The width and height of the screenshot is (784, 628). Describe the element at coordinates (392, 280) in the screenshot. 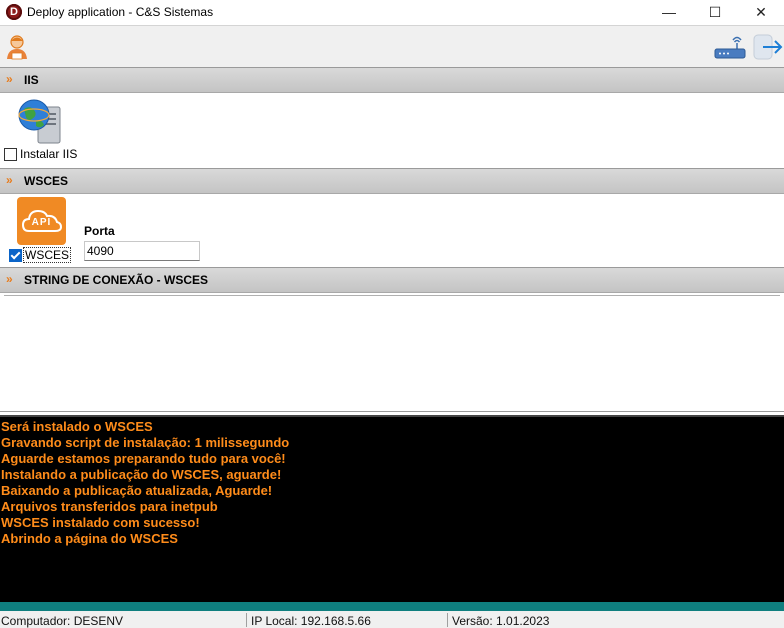

I see `section-header-connection-string: » STRING DE CONEXÃO - WSCES` at that location.